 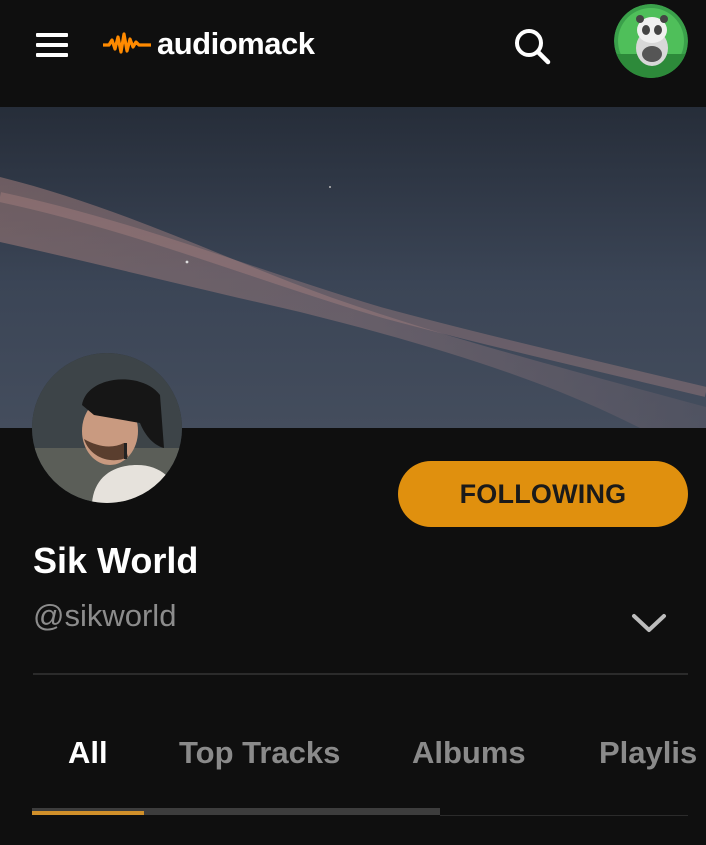 What do you see at coordinates (353, 760) in the screenshot?
I see `profile-tabs: All Top Tracks Albums Playlis` at bounding box center [353, 760].